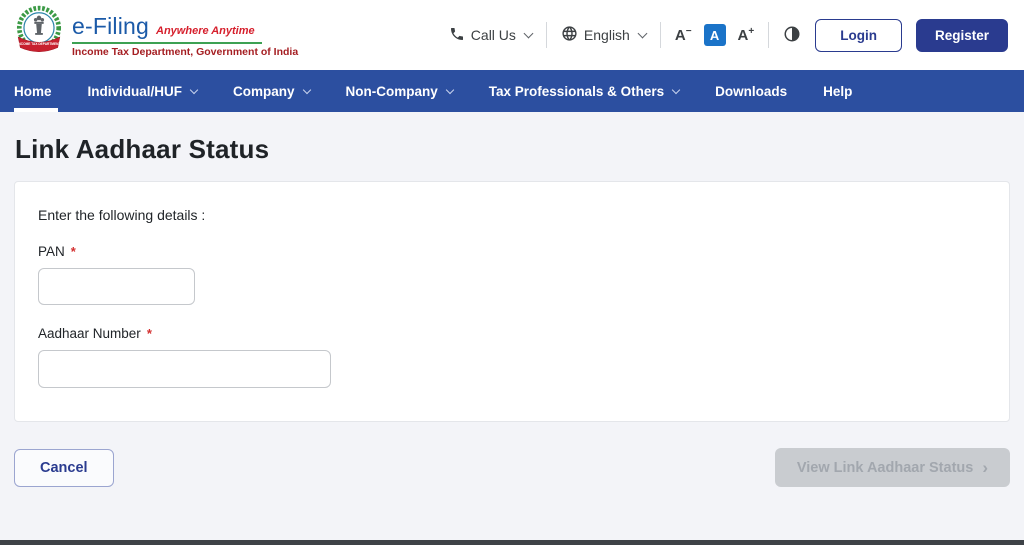 Image resolution: width=1024 pixels, height=545 pixels. What do you see at coordinates (39, 35) in the screenshot?
I see `income-tax-emblem-icon: INCOME TAX DEPARTMENT` at bounding box center [39, 35].